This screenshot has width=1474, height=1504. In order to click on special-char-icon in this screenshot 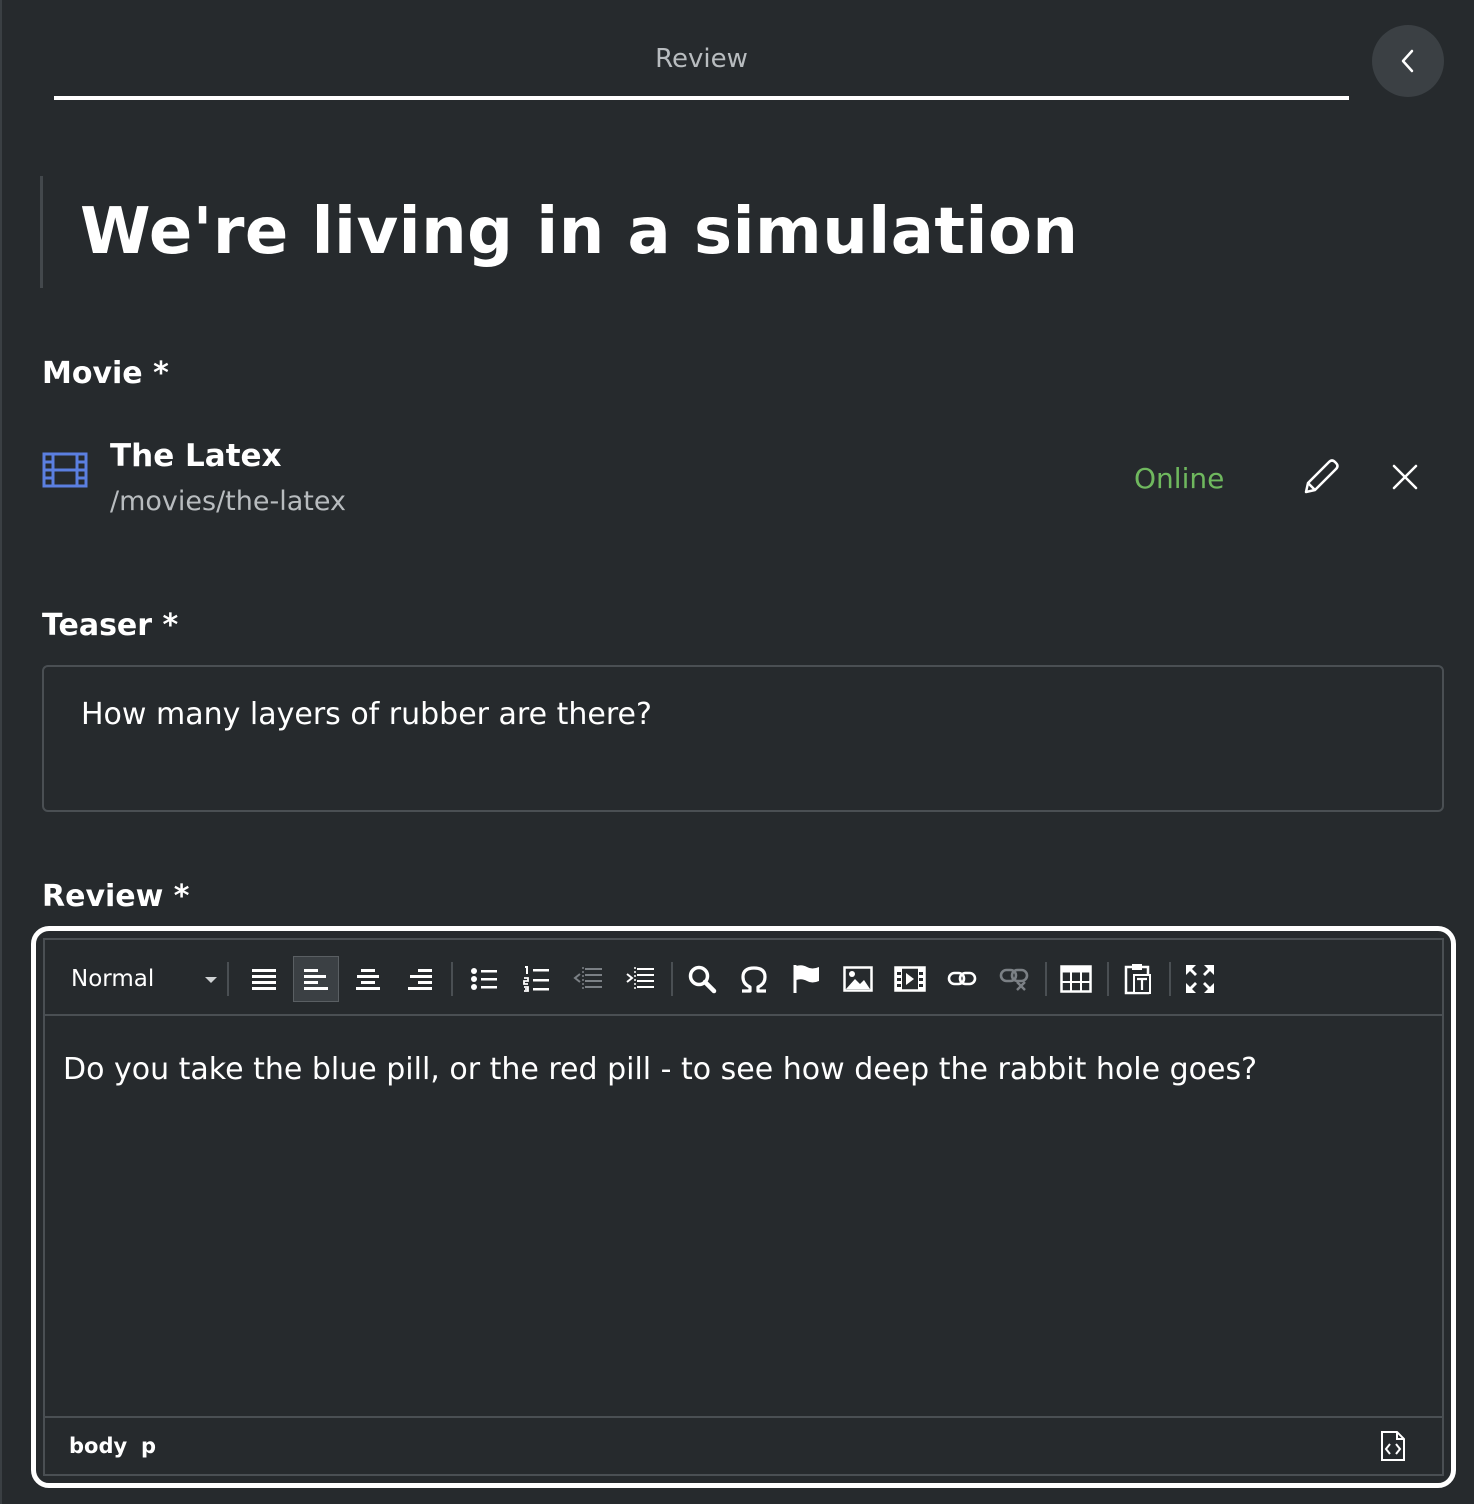, I will do `click(754, 979)`.